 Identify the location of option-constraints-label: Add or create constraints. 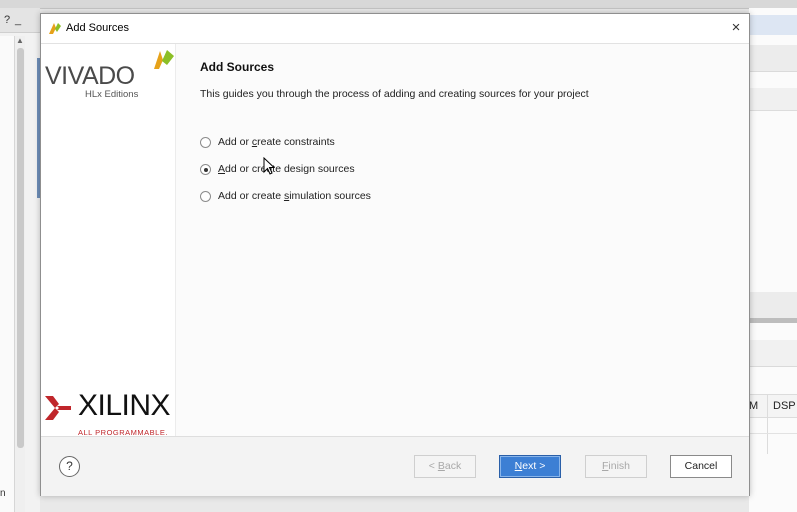
(276, 142).